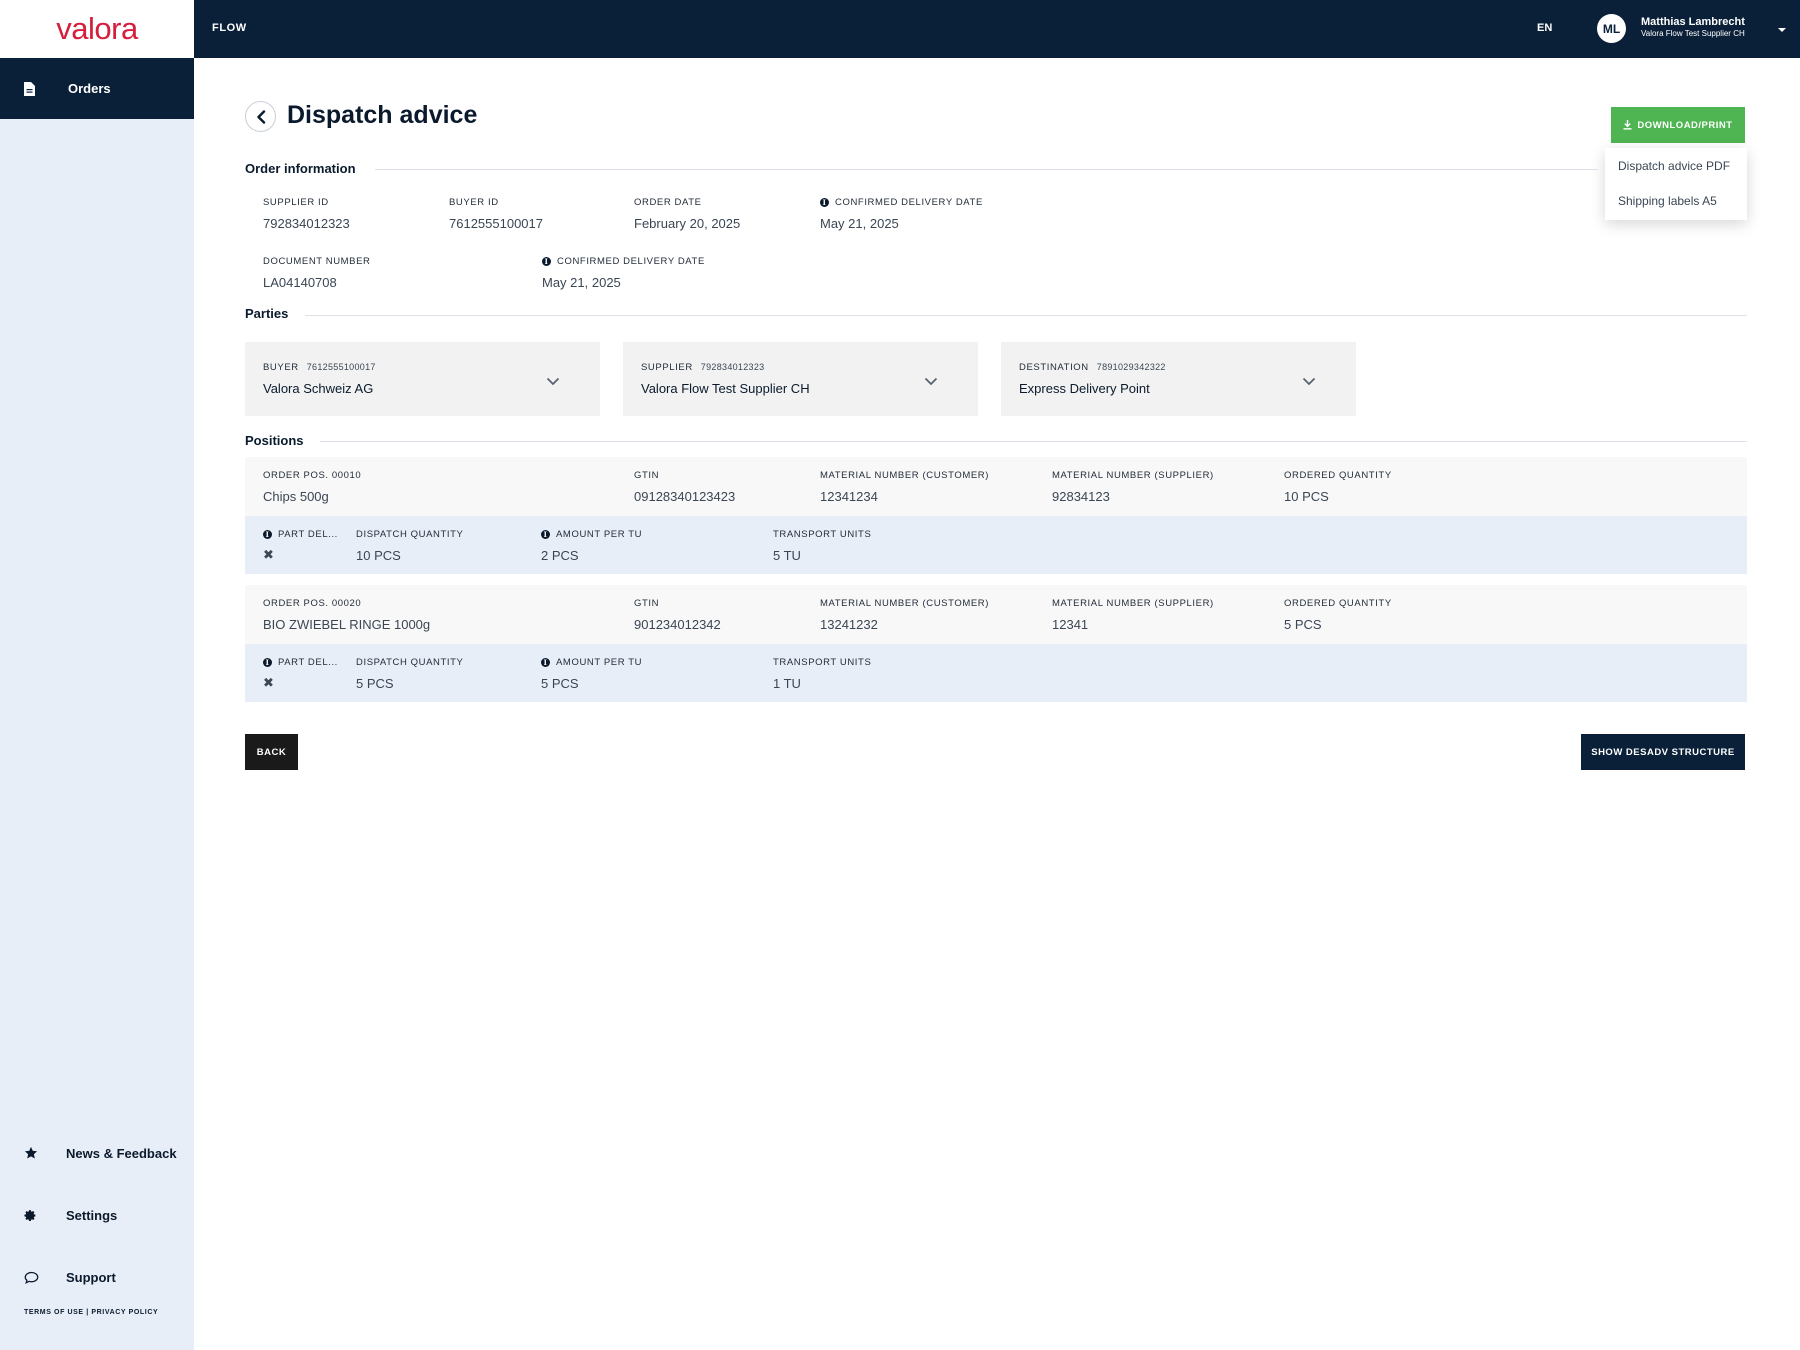  I want to click on sidebar-item-label: News & Feedback, so click(121, 1153).